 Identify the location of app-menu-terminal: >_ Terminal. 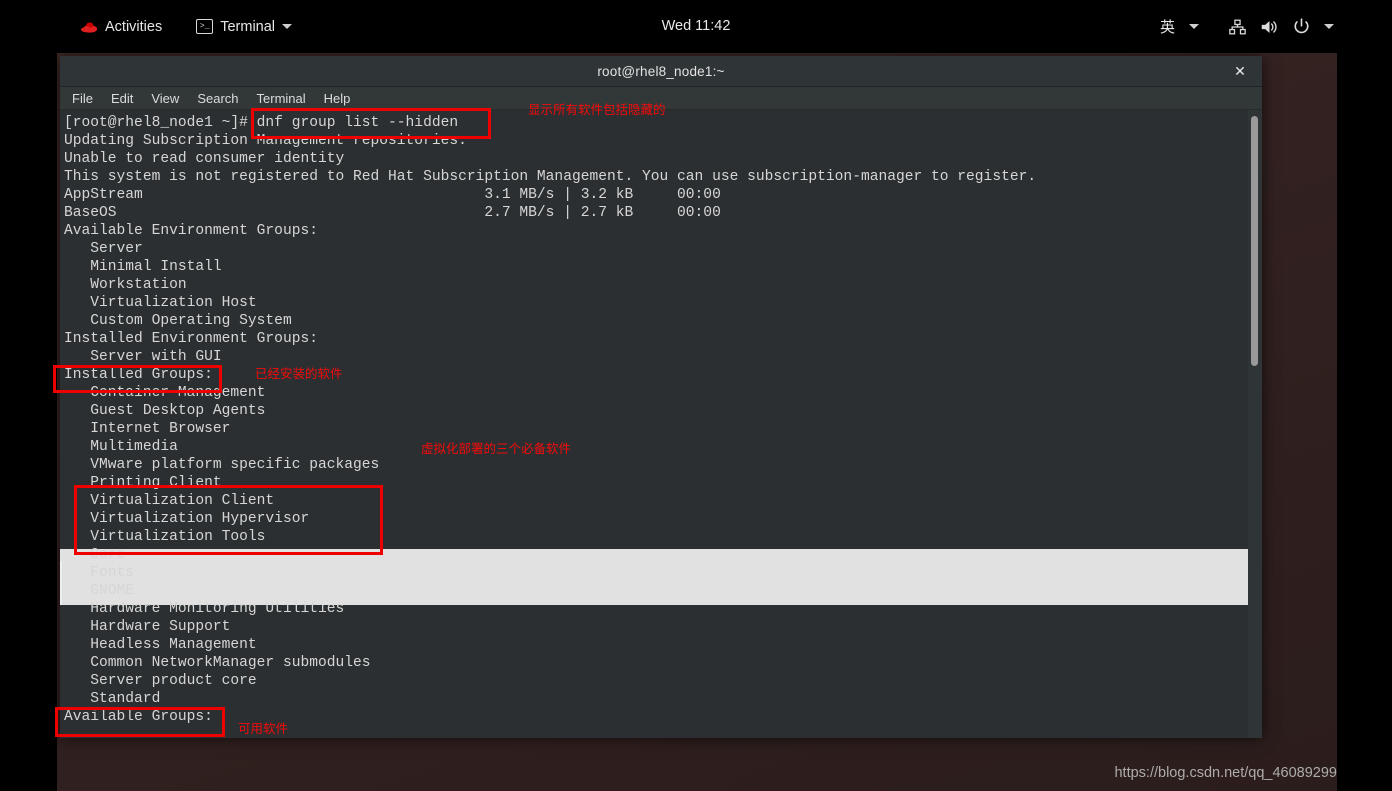
(244, 27).